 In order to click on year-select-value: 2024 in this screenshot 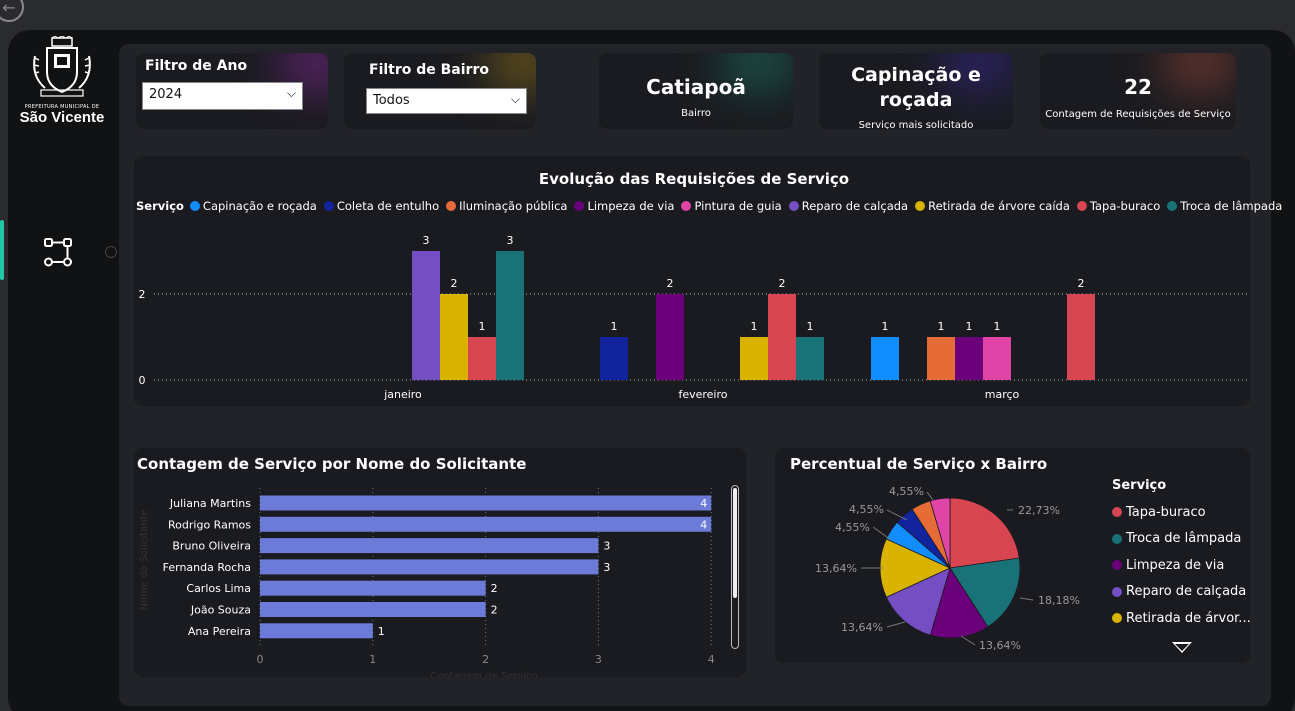, I will do `click(166, 94)`.